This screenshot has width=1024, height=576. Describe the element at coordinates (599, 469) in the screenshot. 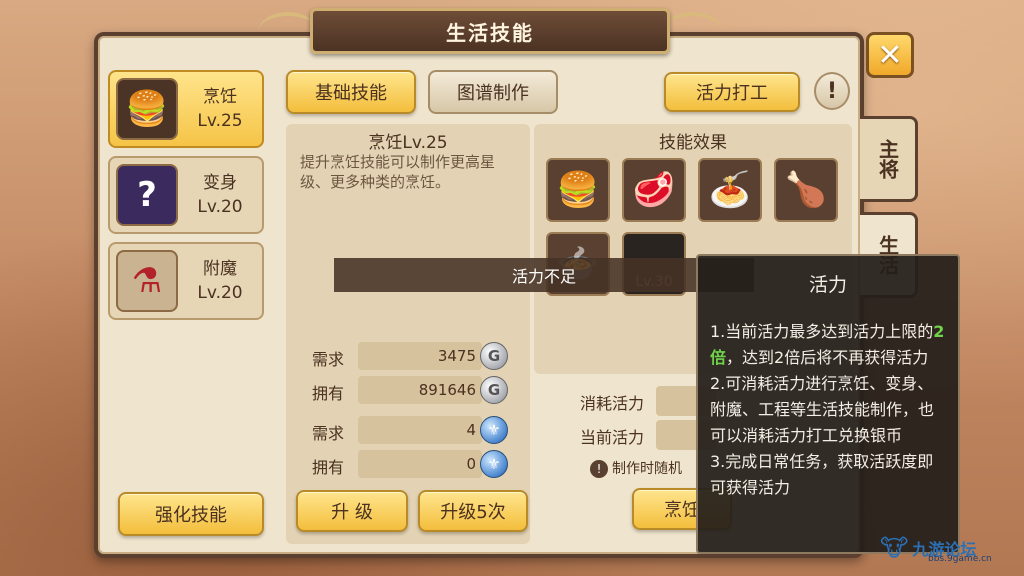

I see `warning-icon: !` at that location.